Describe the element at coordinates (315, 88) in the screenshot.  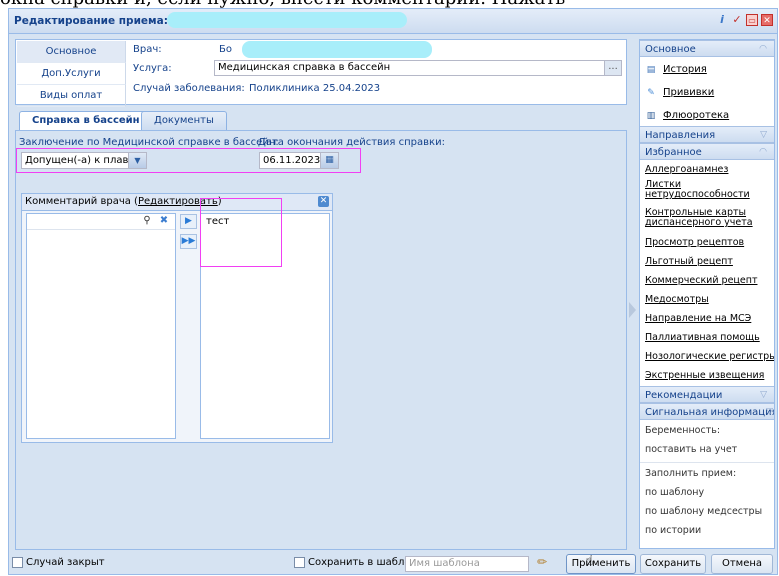
I see `case-value: Поликлиника 25.04.2023` at that location.